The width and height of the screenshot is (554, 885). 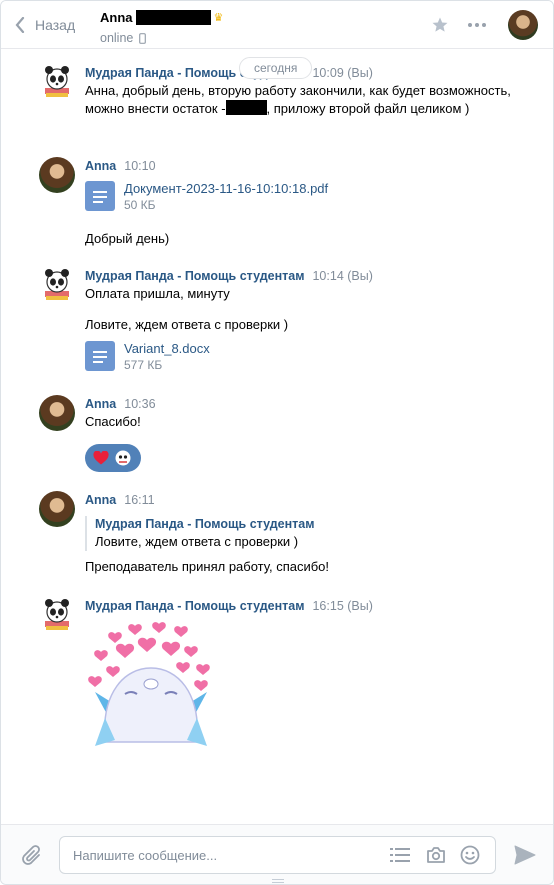 What do you see at coordinates (123, 458) in the screenshot?
I see `panda-mini-icon` at bounding box center [123, 458].